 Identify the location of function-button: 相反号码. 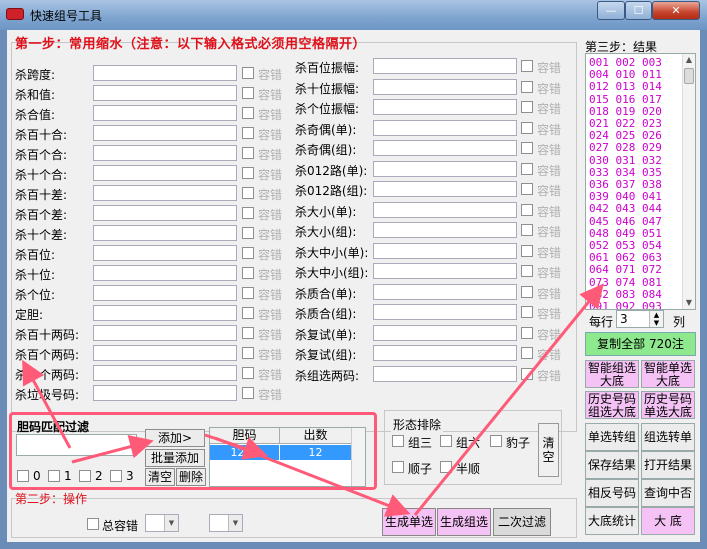
(612, 493).